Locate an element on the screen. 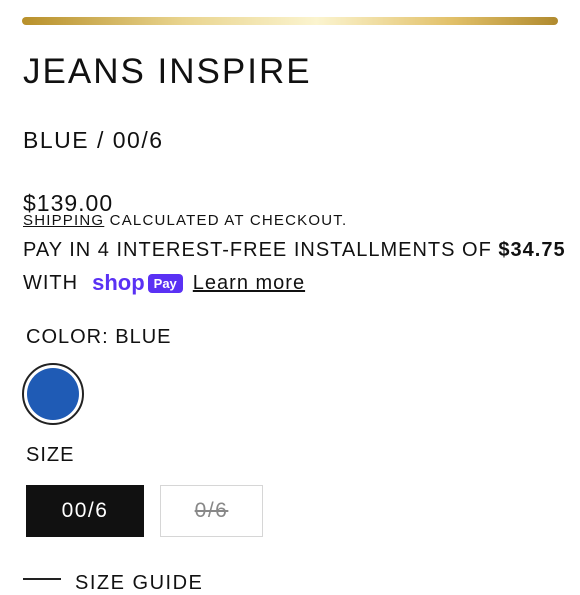  color-swatch-blue is located at coordinates (53, 394).